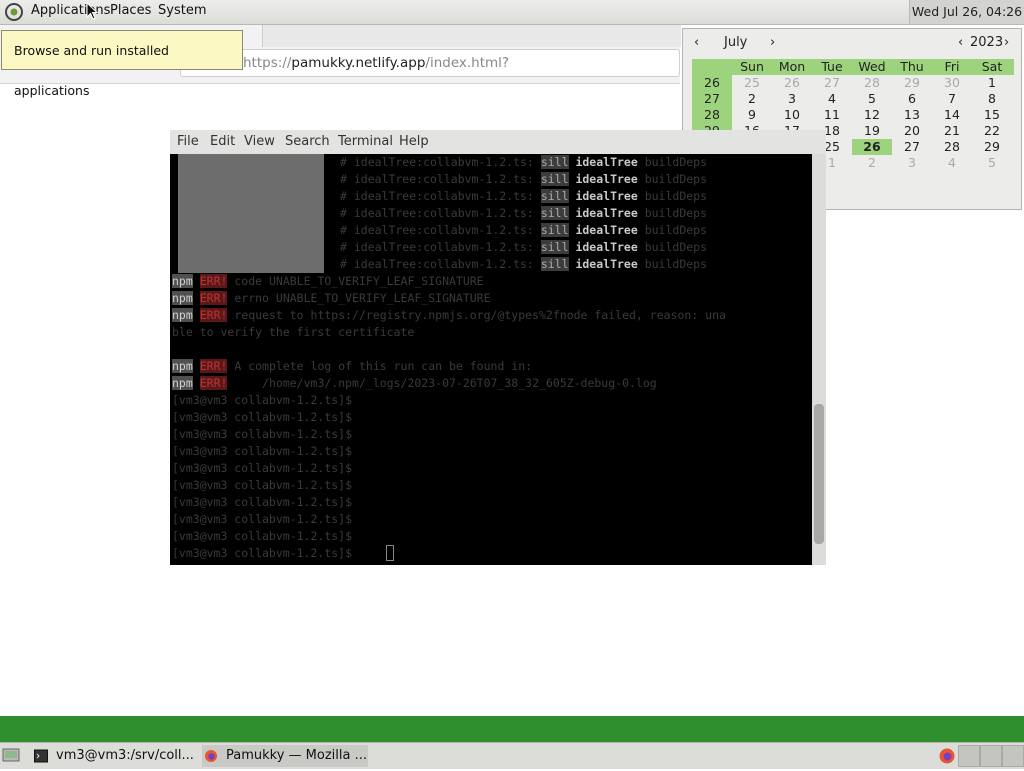  What do you see at coordinates (41, 756) in the screenshot?
I see `terminal-icon` at bounding box center [41, 756].